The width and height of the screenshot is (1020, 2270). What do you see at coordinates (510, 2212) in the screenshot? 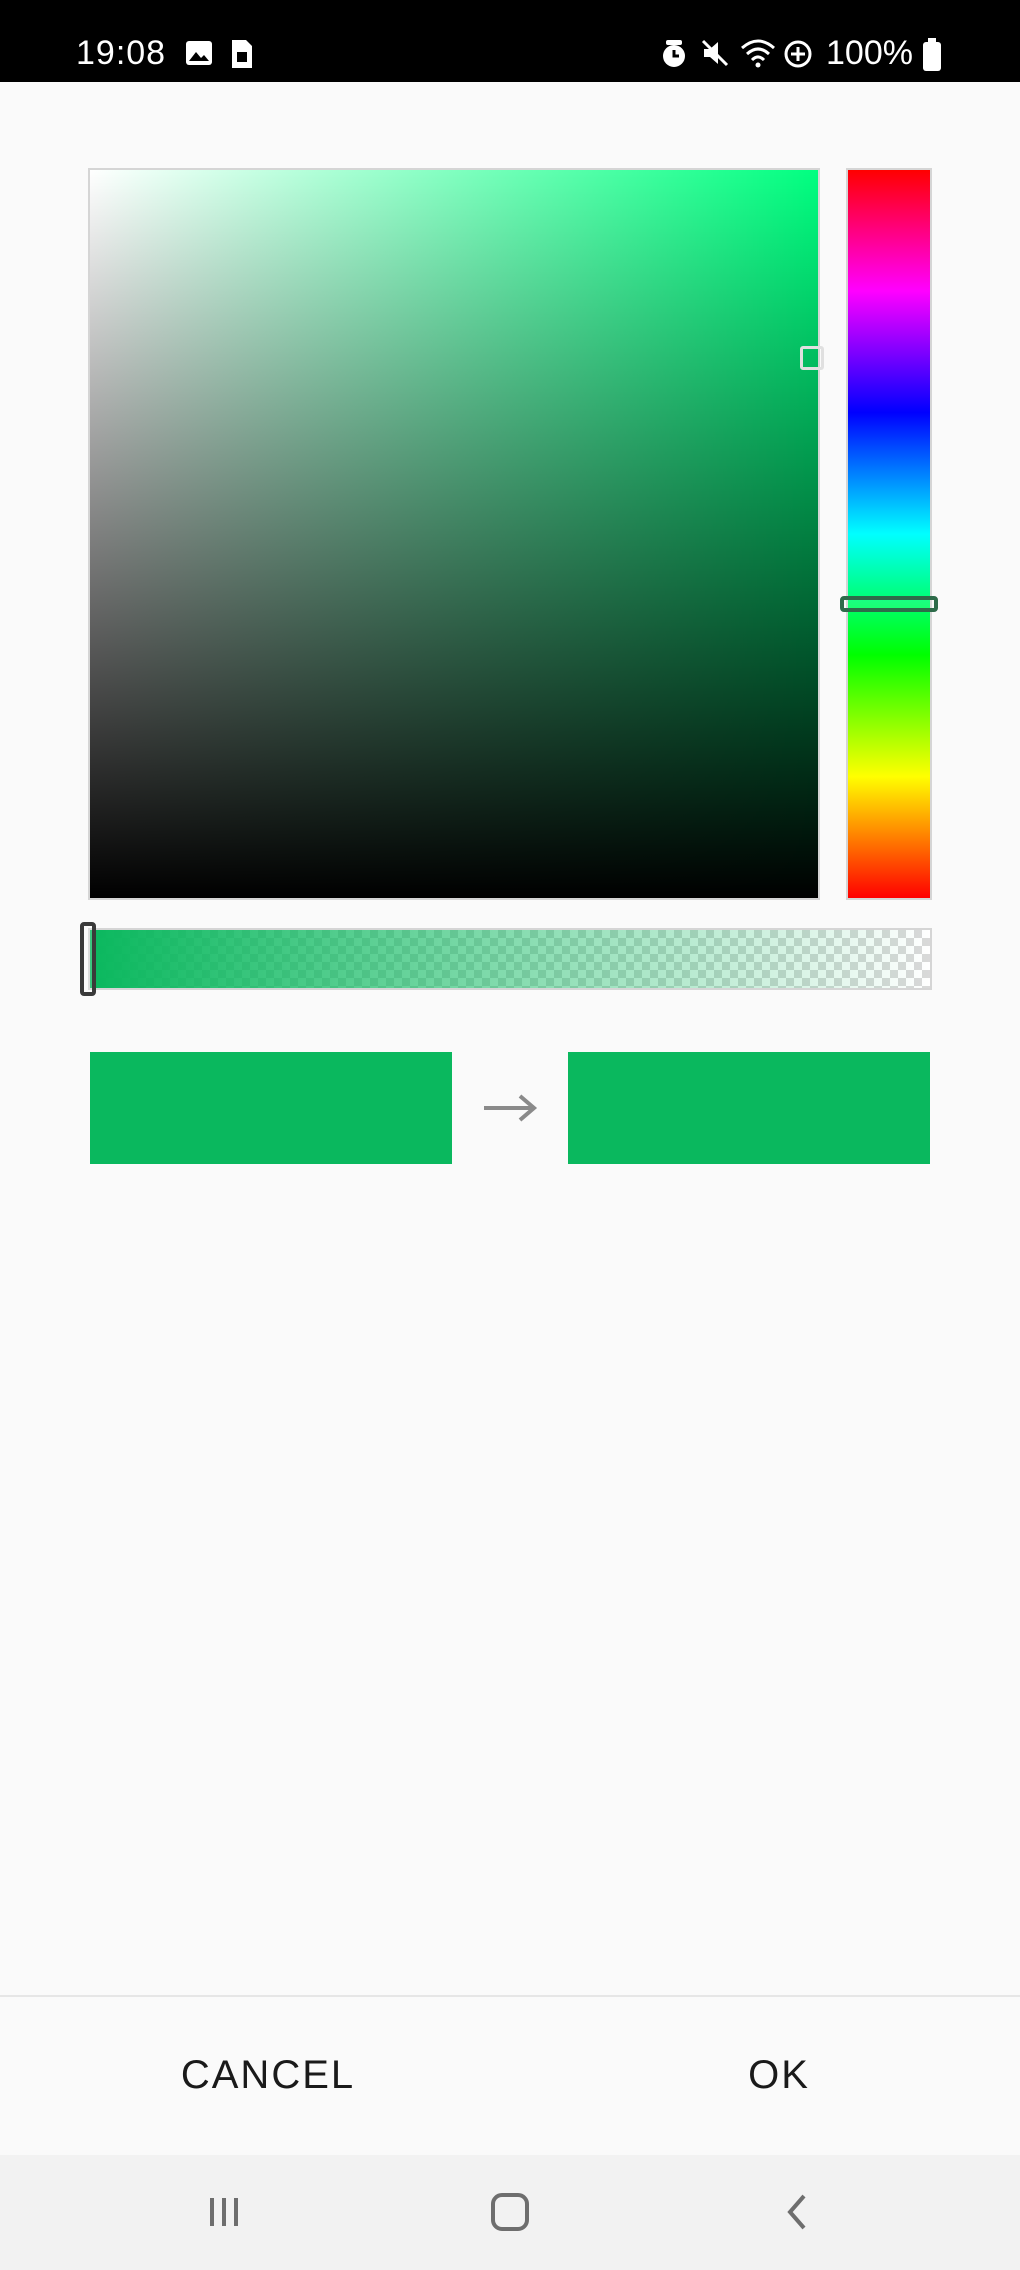
I see `home-icon` at bounding box center [510, 2212].